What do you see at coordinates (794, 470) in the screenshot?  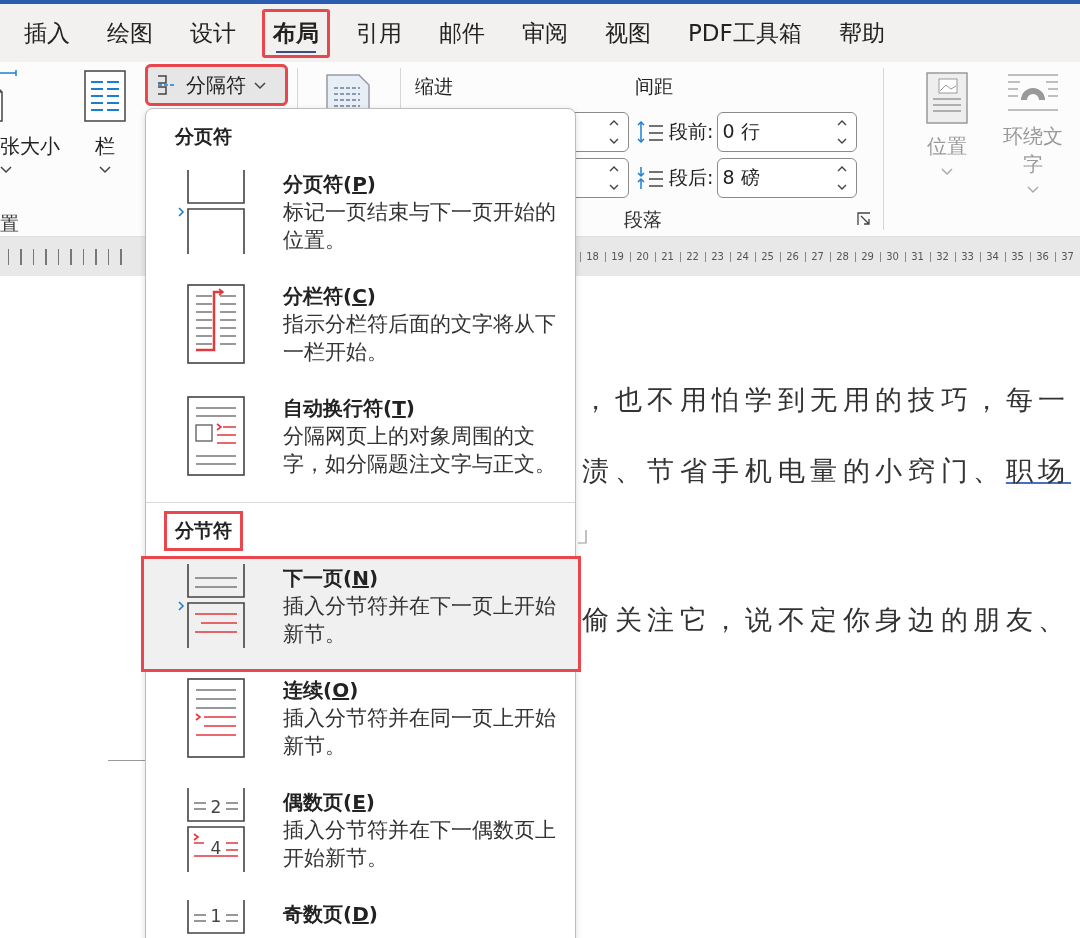 I see `body-text: 渍、节省手机电量的小窍门、` at bounding box center [794, 470].